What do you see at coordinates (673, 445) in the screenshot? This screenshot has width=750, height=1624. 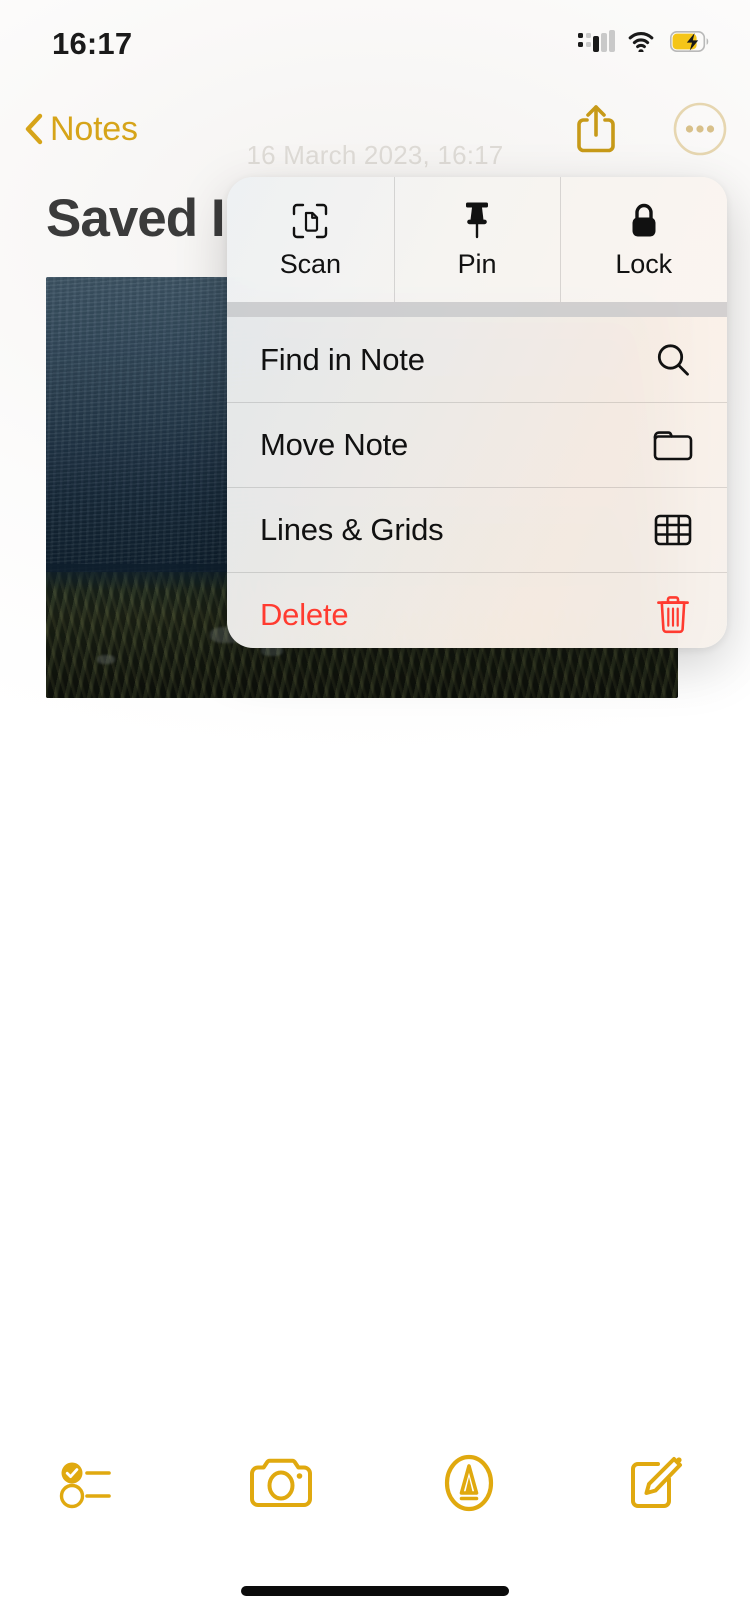 I see `folder-icon` at bounding box center [673, 445].